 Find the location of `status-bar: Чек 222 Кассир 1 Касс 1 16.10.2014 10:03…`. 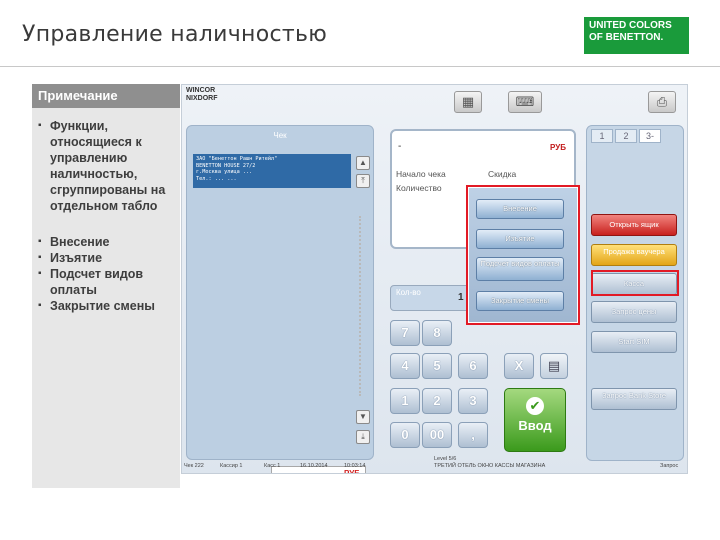

status-bar: Чек 222 Кассир 1 Касс 1 16.10.2014 10:03… is located at coordinates (434, 464).